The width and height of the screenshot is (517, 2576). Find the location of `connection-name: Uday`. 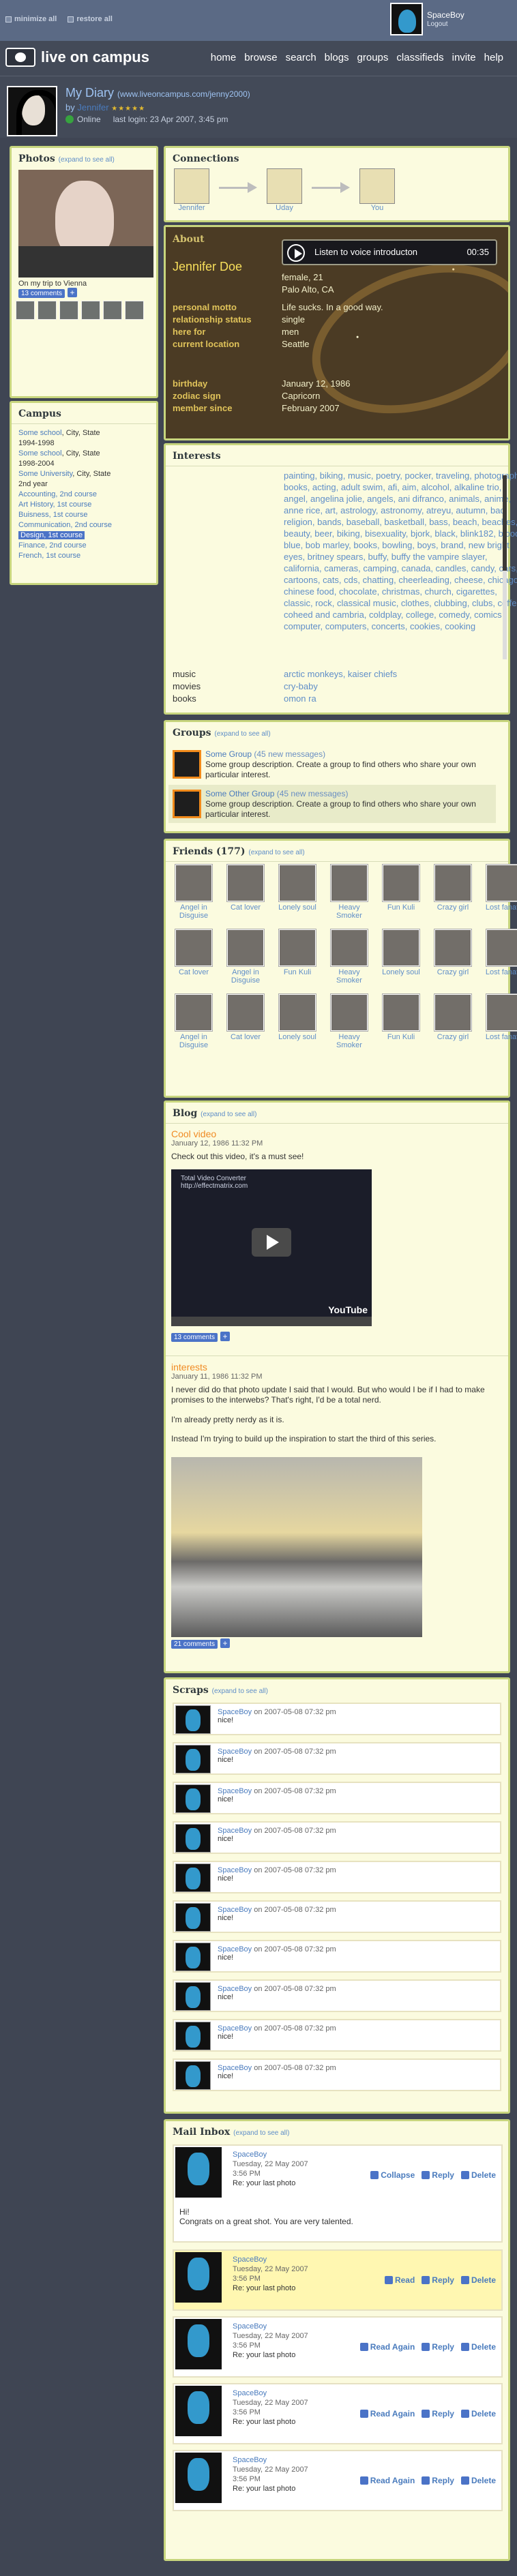

connection-name: Uday is located at coordinates (284, 208).